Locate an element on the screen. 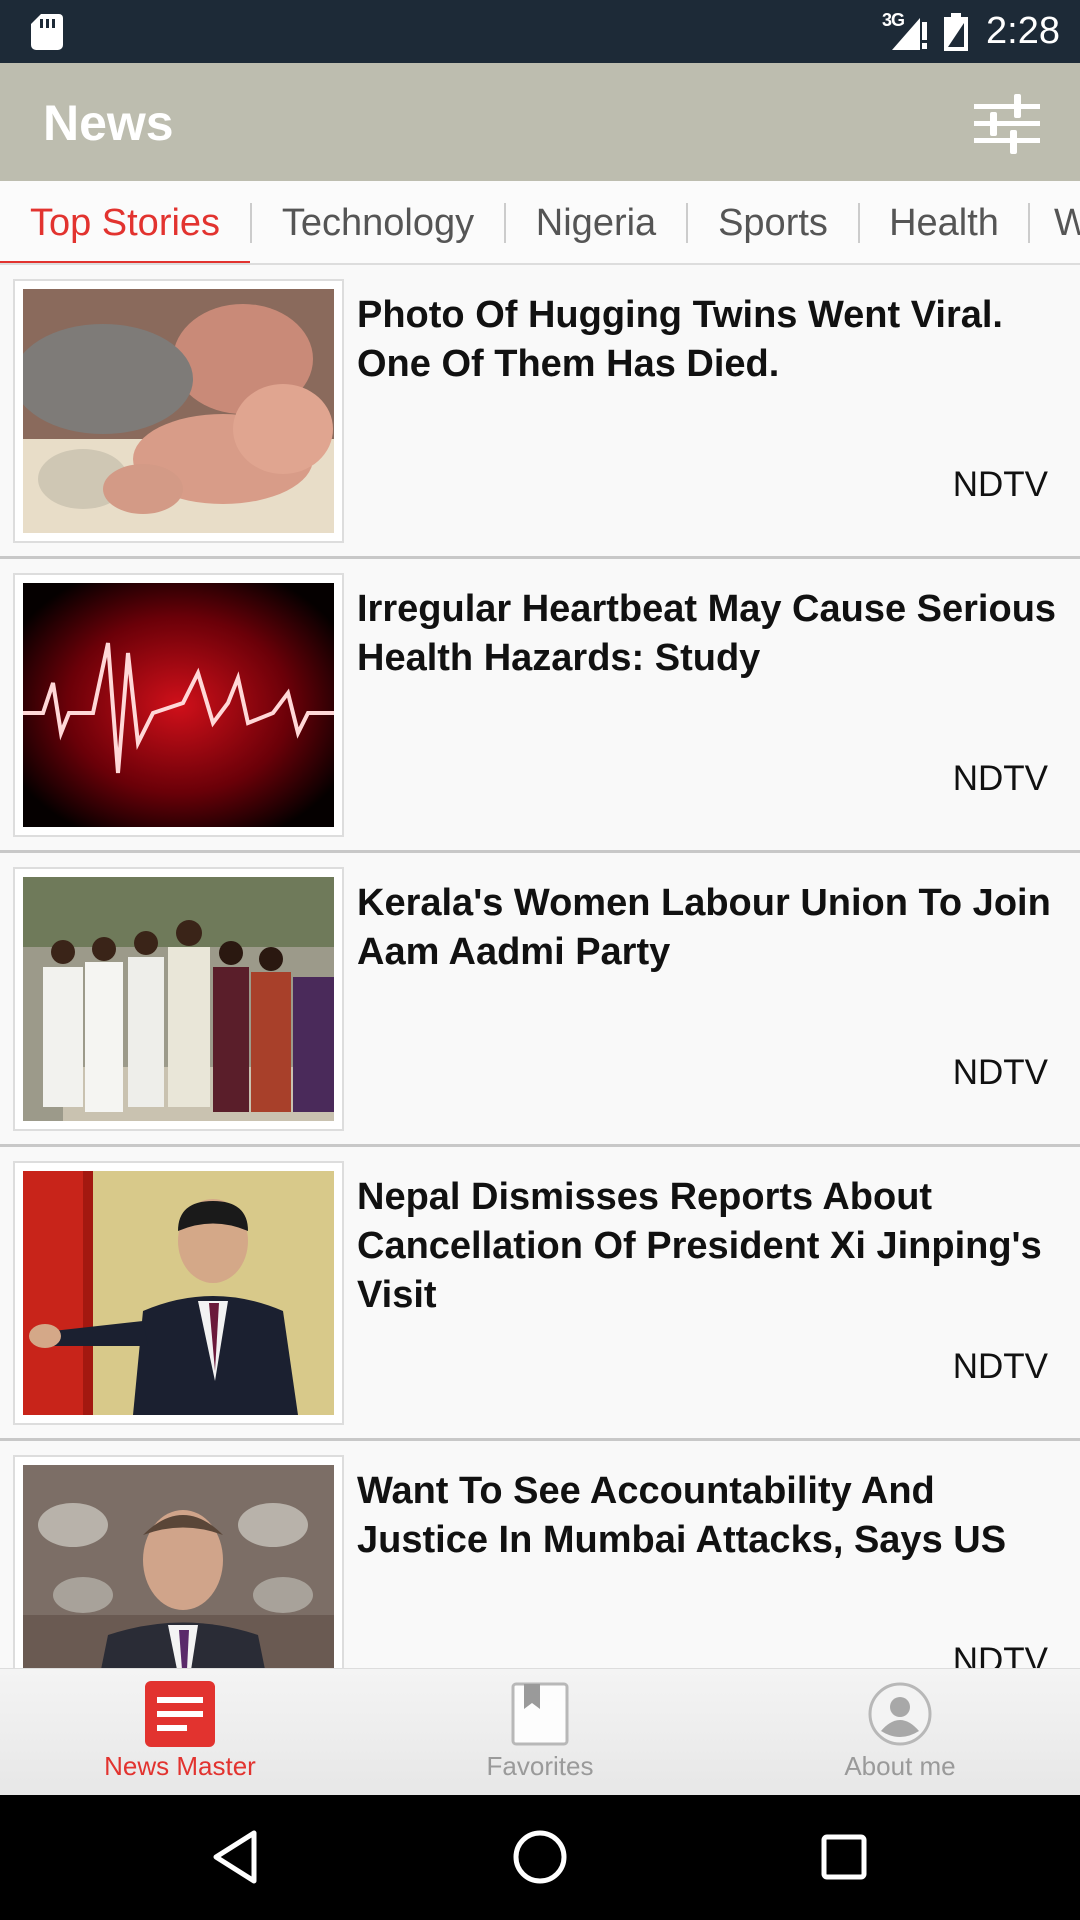  xi-jinping-photo is located at coordinates (178, 1293).